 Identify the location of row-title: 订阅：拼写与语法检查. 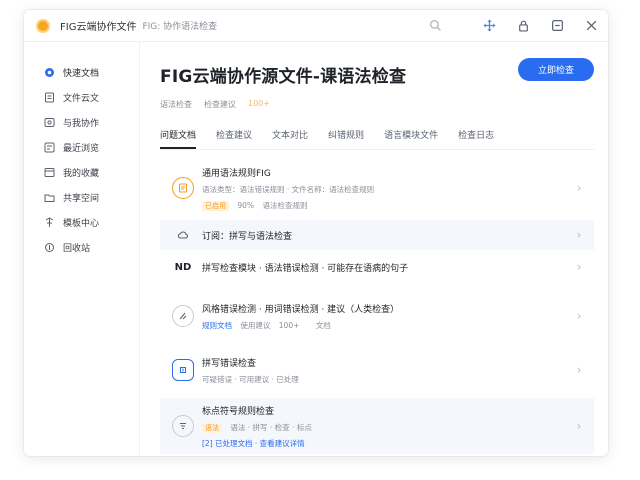
(247, 236).